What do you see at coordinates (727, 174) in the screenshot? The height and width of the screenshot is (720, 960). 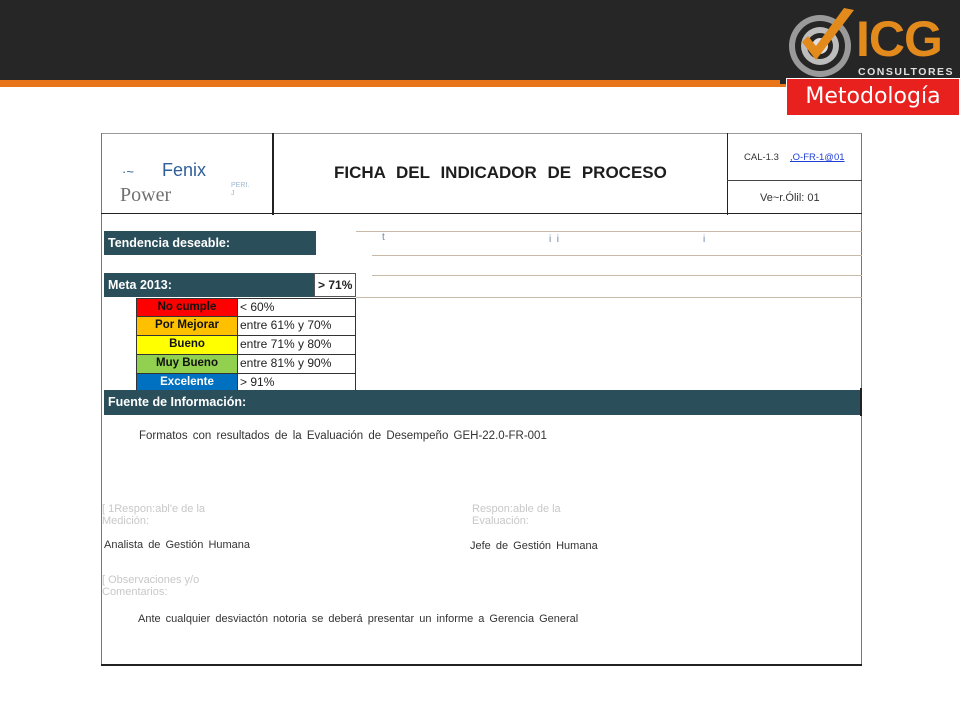 I see `header-divider-right` at bounding box center [727, 174].